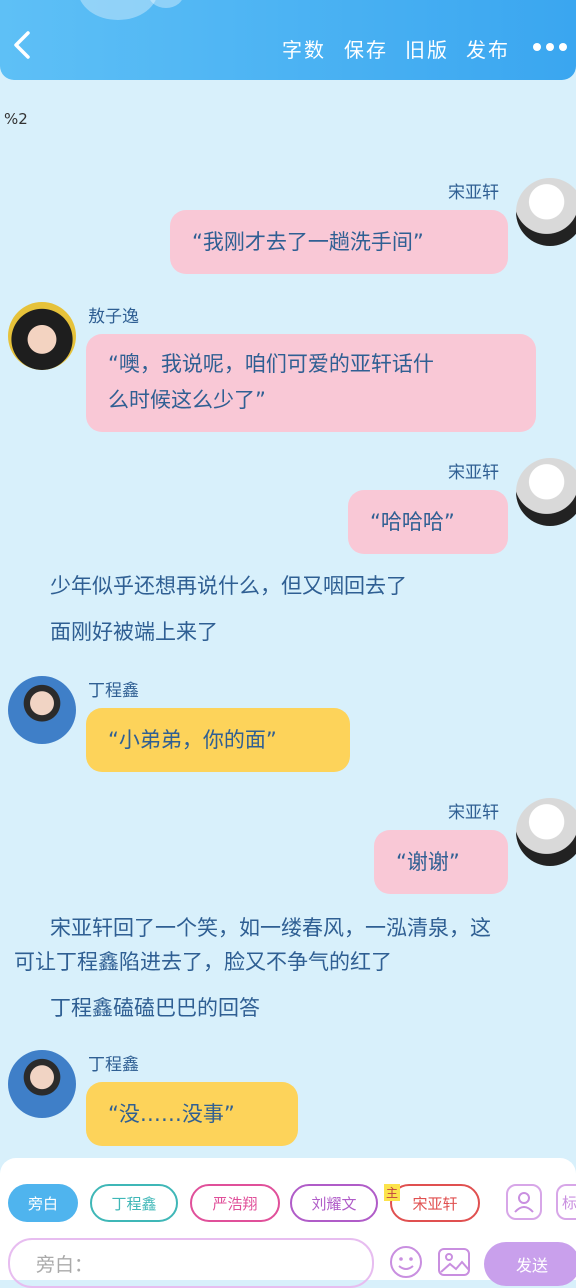 This screenshot has height=1288, width=576. I want to click on chat-bubble-line: “噢，我说呢，咱们可爱的亚轩话什, so click(271, 364).